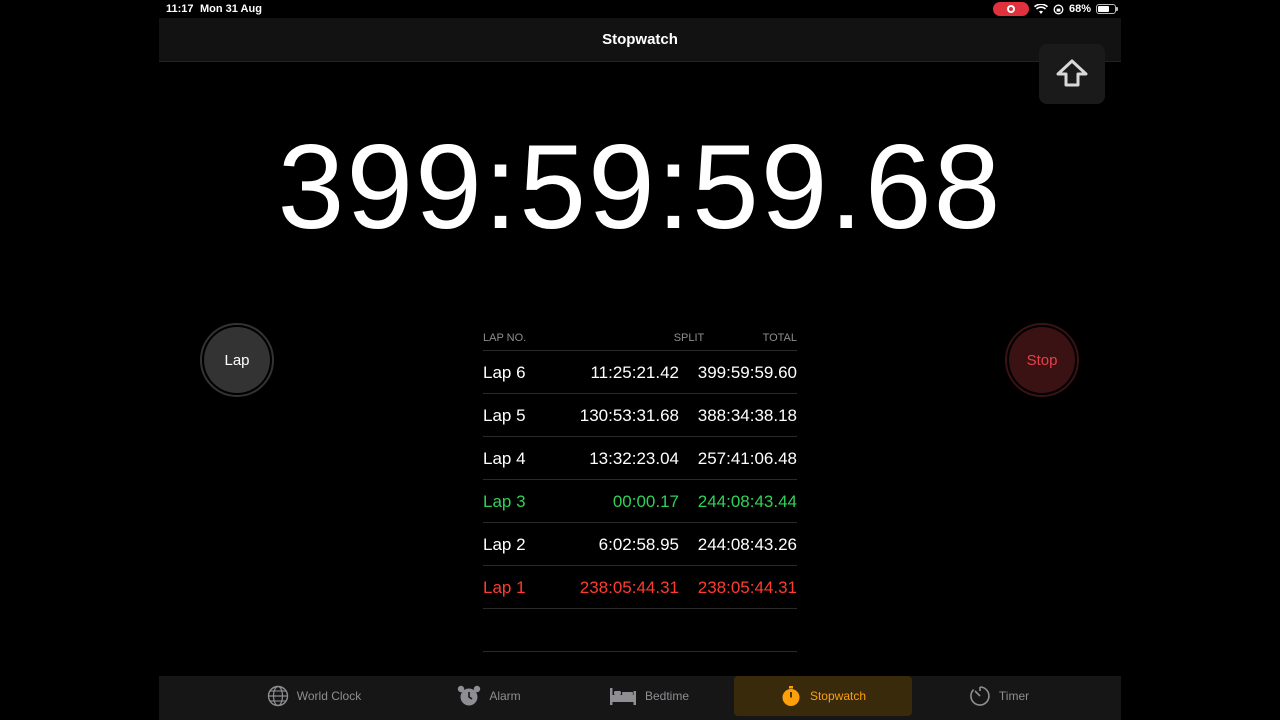  What do you see at coordinates (504, 501) in the screenshot?
I see `lap-name: Lap 3` at bounding box center [504, 501].